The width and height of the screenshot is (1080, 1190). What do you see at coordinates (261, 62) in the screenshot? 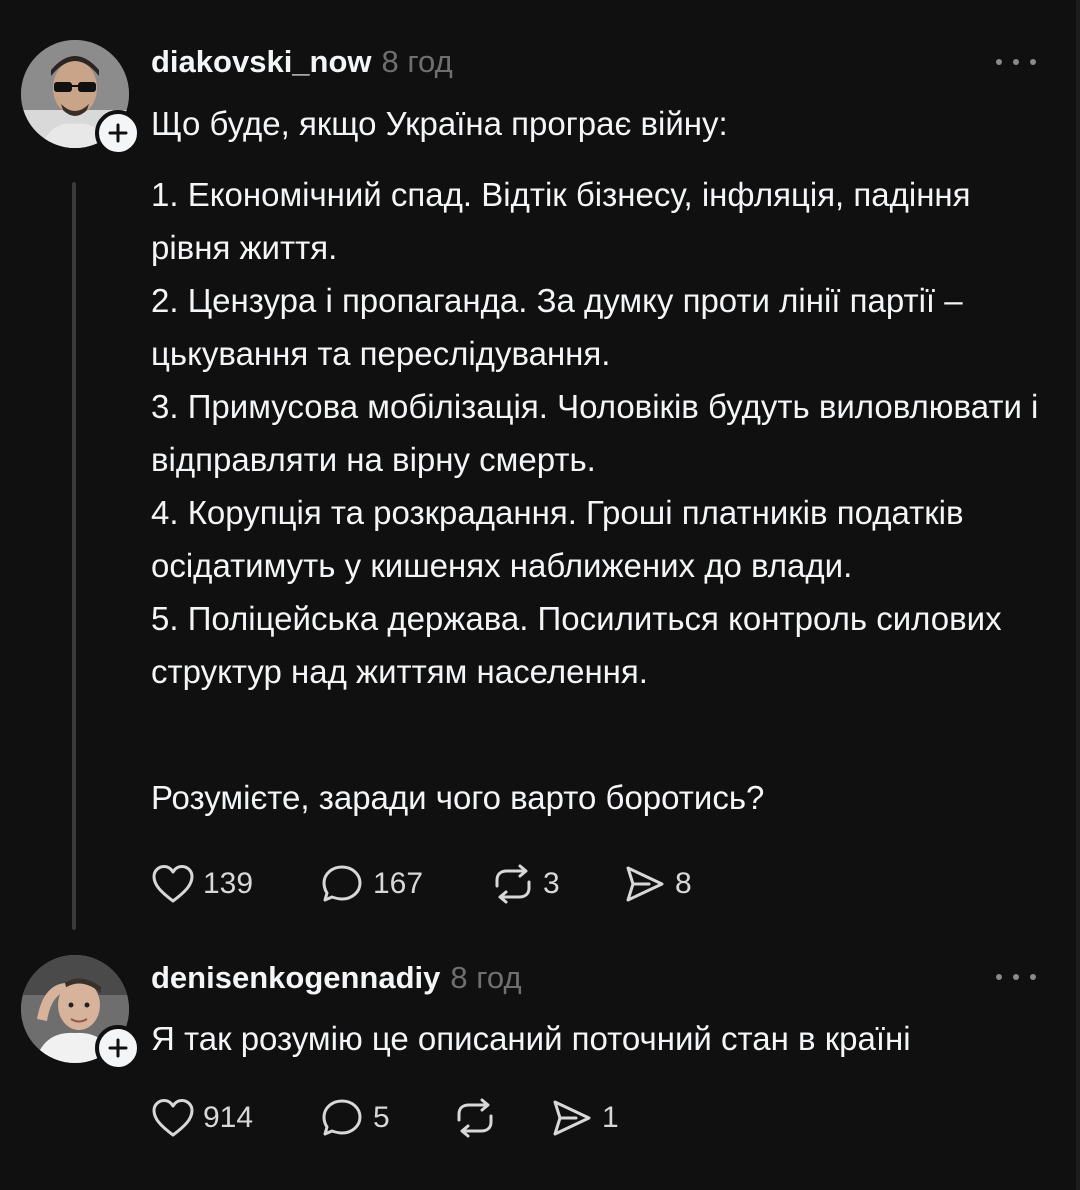
I see `username: diakovski_now` at bounding box center [261, 62].